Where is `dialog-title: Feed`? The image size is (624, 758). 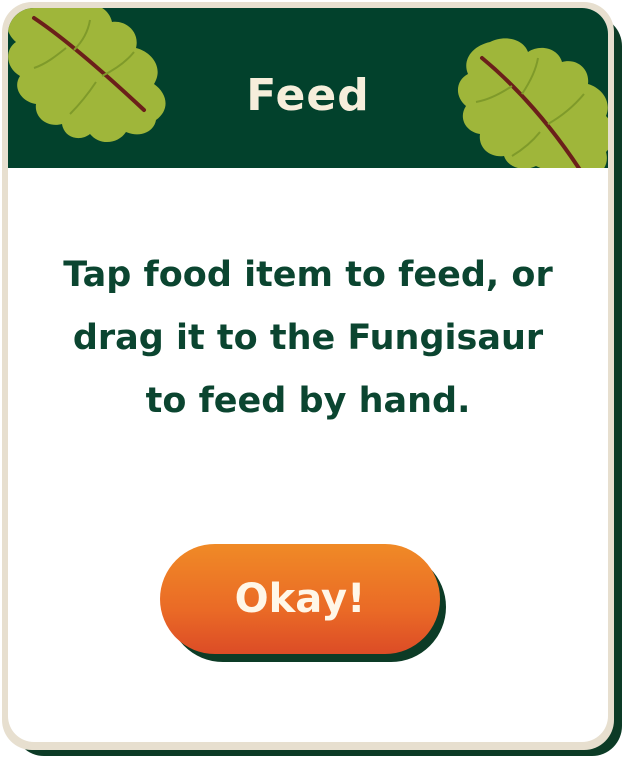
dialog-title: Feed is located at coordinates (308, 95).